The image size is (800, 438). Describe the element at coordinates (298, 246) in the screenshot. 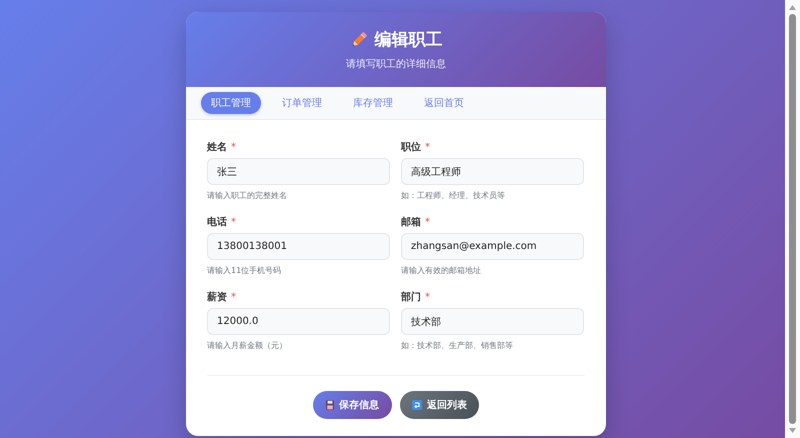

I see `input-field: 13800138001` at that location.